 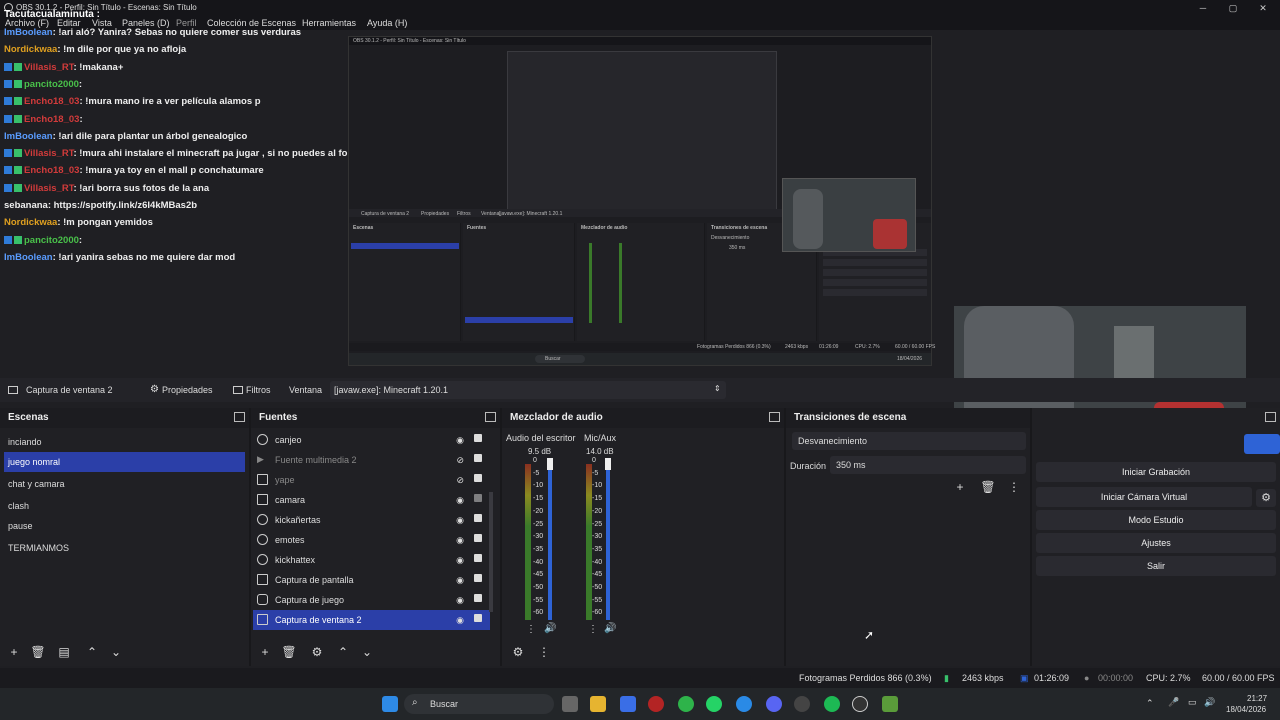 I want to click on close-icon: ✕, so click(x=1263, y=8).